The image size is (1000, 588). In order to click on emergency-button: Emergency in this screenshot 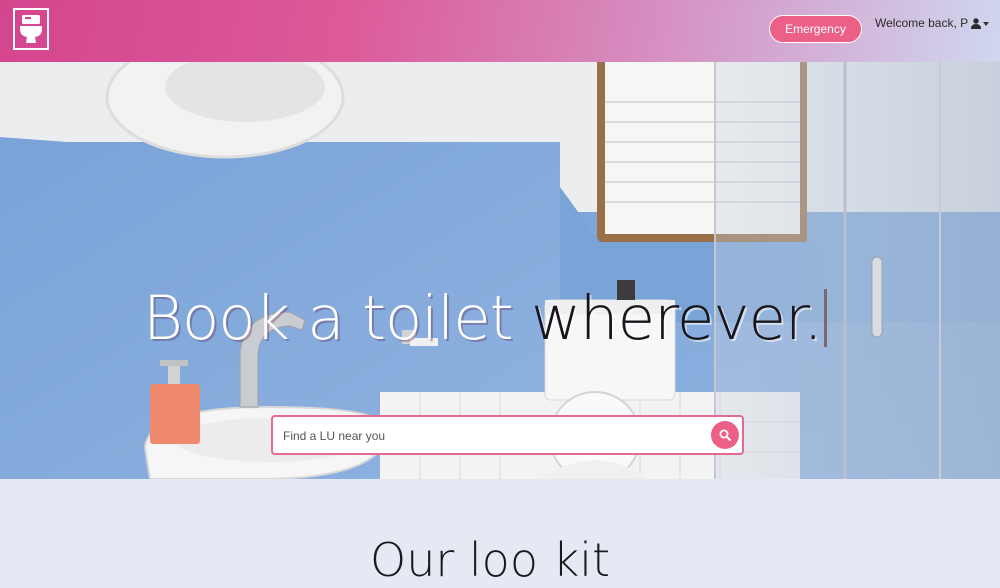, I will do `click(815, 29)`.